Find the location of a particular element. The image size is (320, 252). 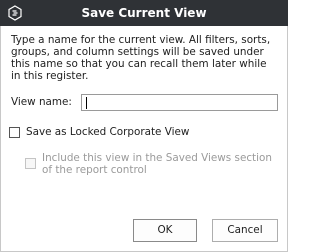

title-bar: Save Current View is located at coordinates (144, 13).